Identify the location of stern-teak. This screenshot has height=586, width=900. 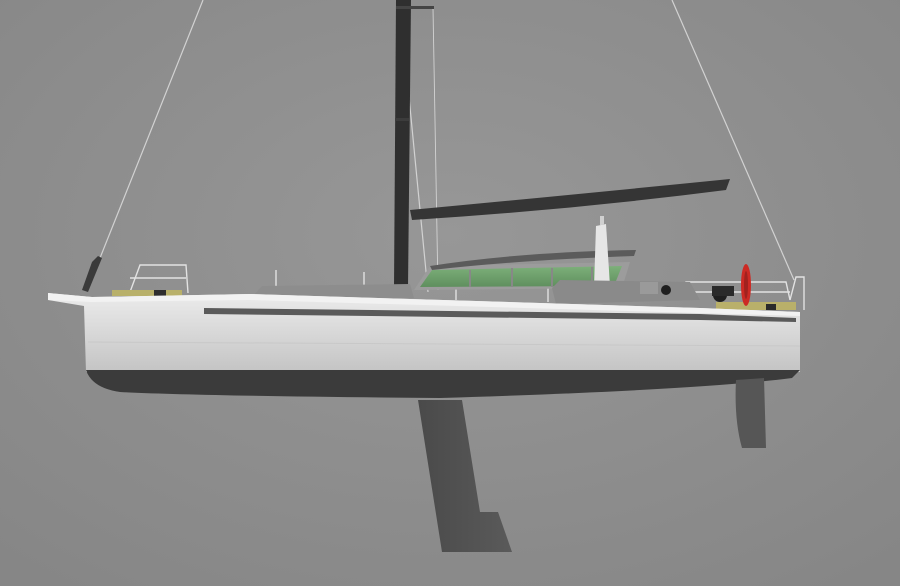
(756, 306).